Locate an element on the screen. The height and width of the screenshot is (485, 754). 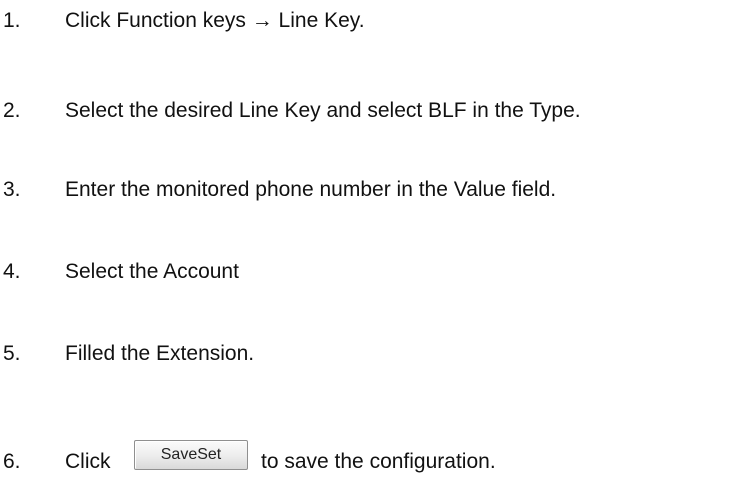
step-text-suffix: to save the configuration. is located at coordinates (378, 461).